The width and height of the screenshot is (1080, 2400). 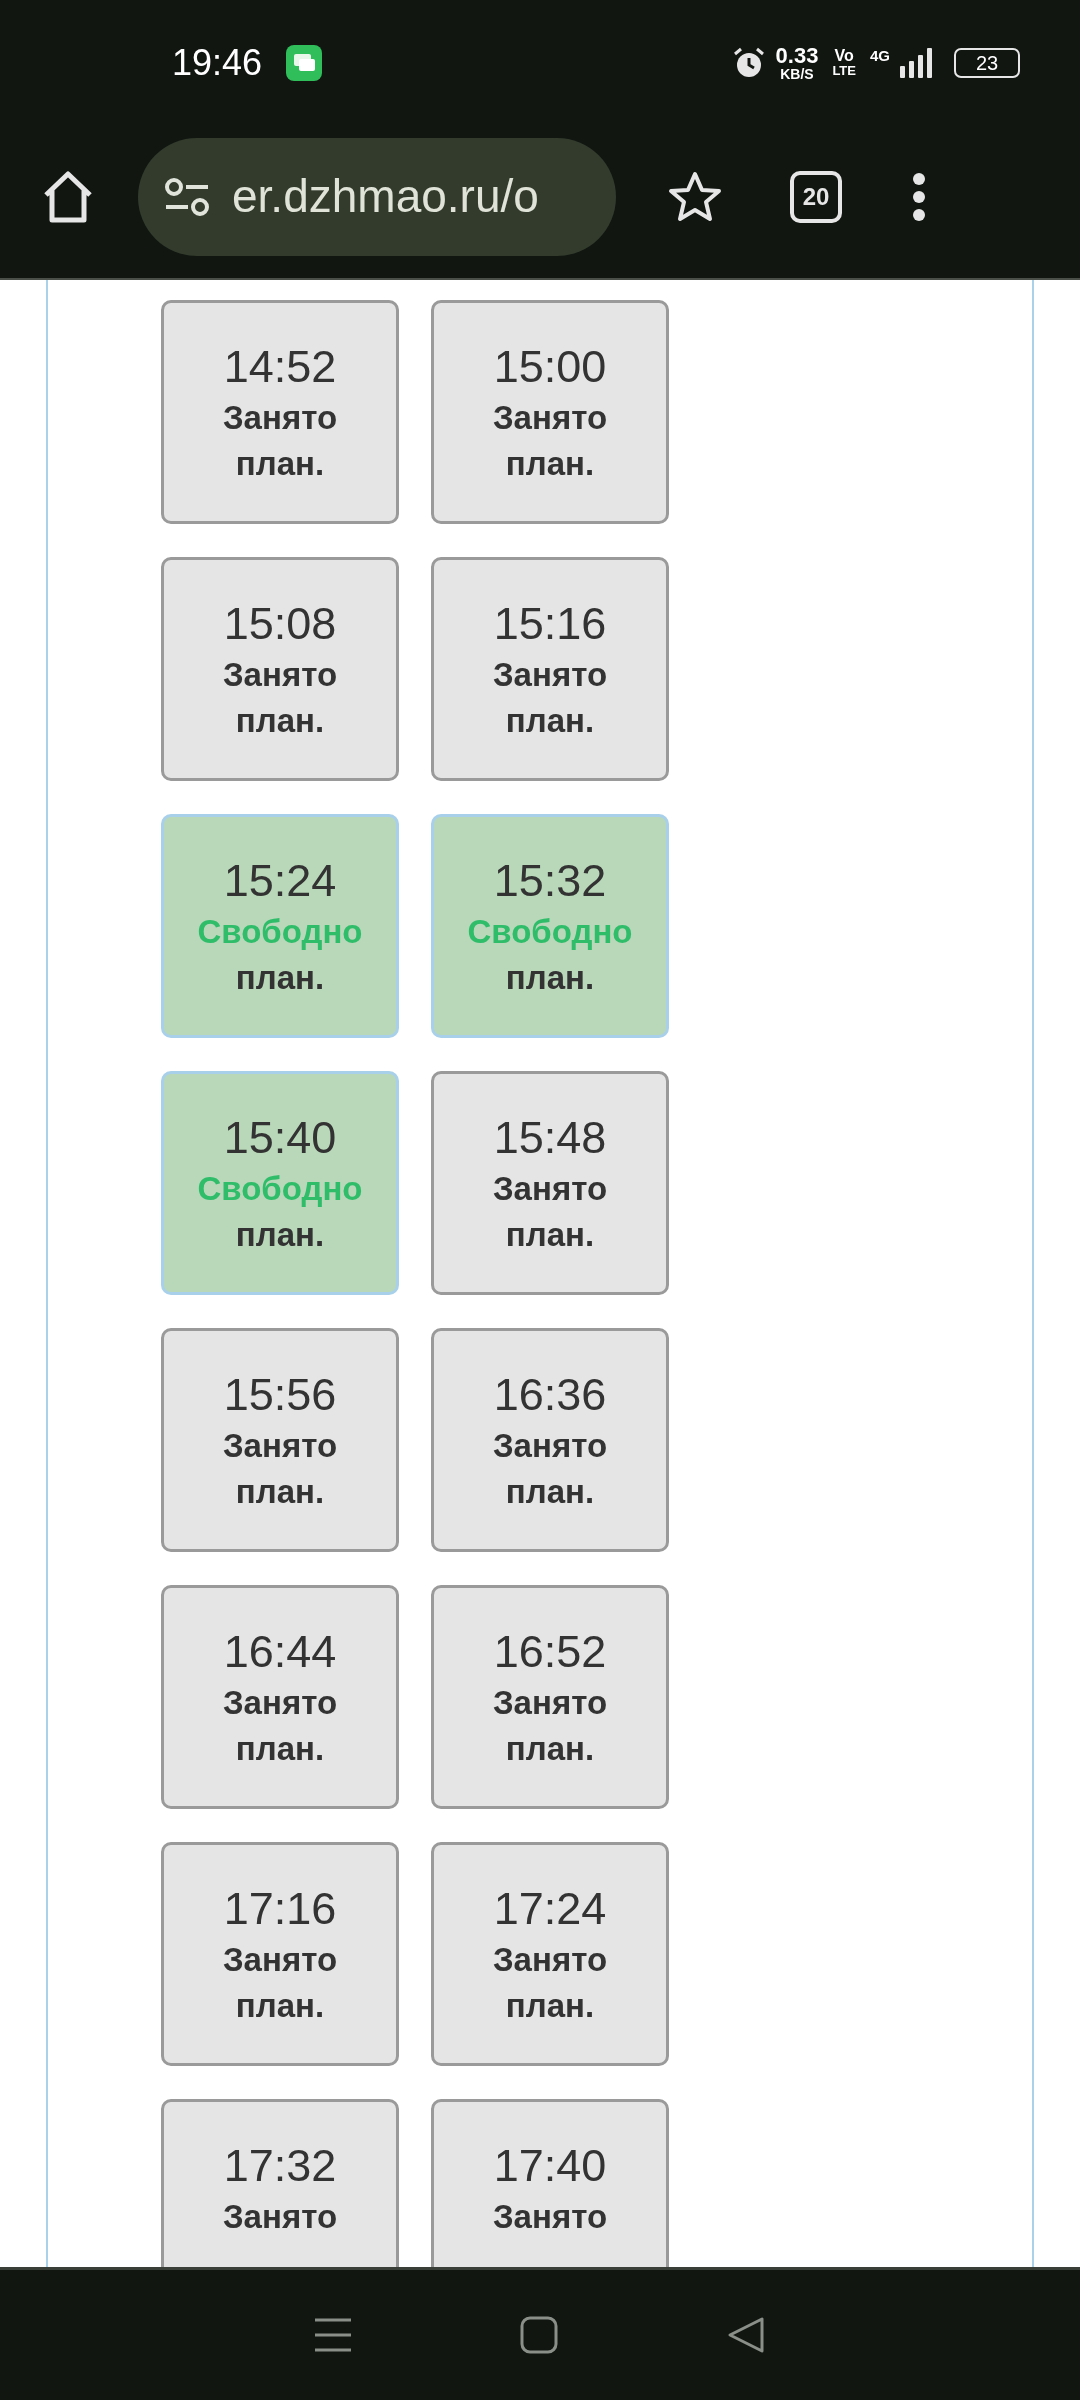 What do you see at coordinates (385, 196) in the screenshot?
I see `url-text: er.dzhmao.ru/o` at bounding box center [385, 196].